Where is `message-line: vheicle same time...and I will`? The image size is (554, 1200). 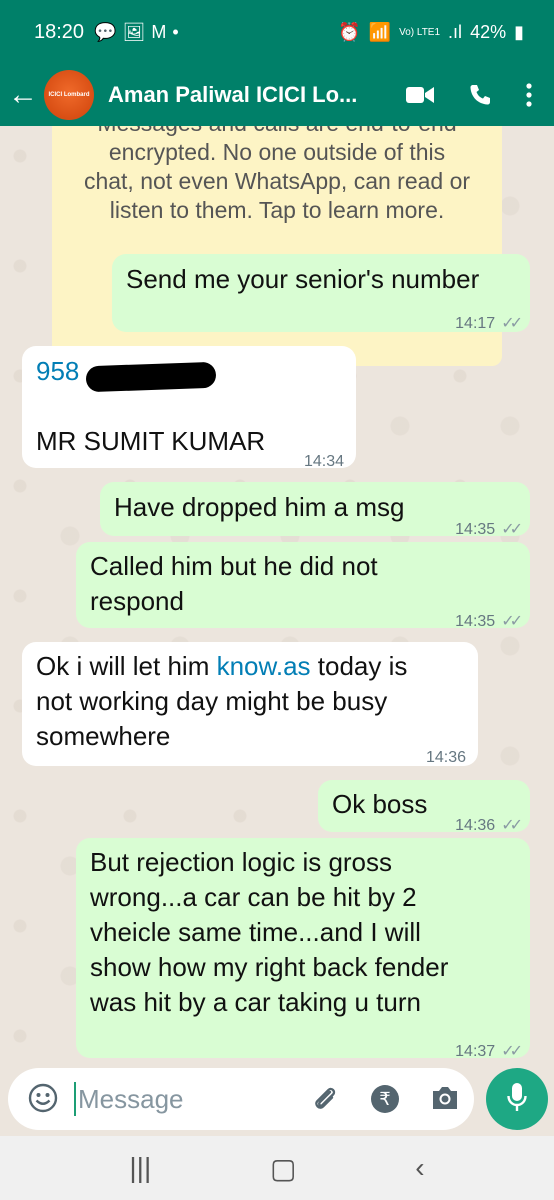
message-line: vheicle same time...and I will is located at coordinates (255, 932).